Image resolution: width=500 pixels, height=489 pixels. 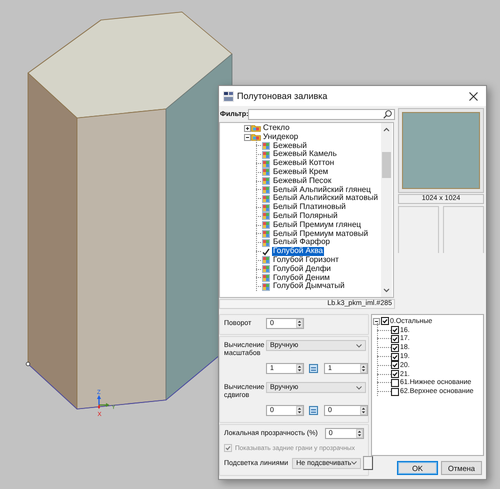 I want to click on tree-item: Голубой Дымчатый, so click(x=309, y=287).